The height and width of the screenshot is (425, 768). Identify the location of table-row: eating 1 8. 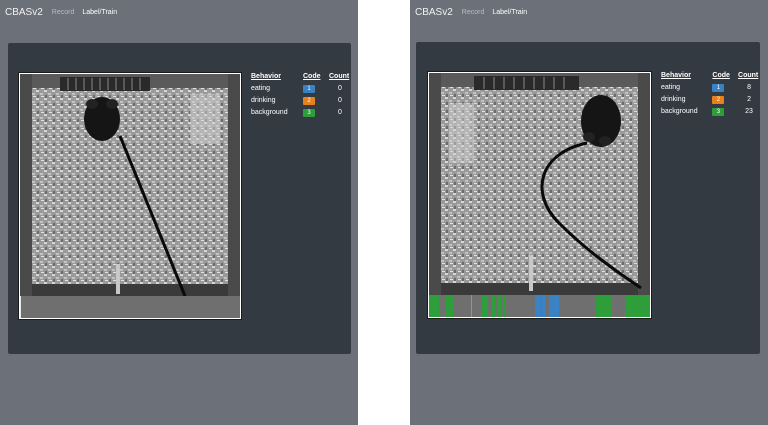
(710, 88).